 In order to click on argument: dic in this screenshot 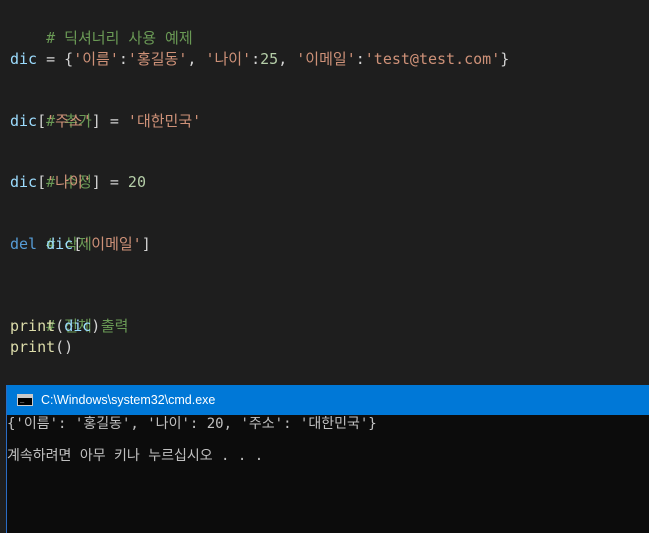, I will do `click(78, 326)`.